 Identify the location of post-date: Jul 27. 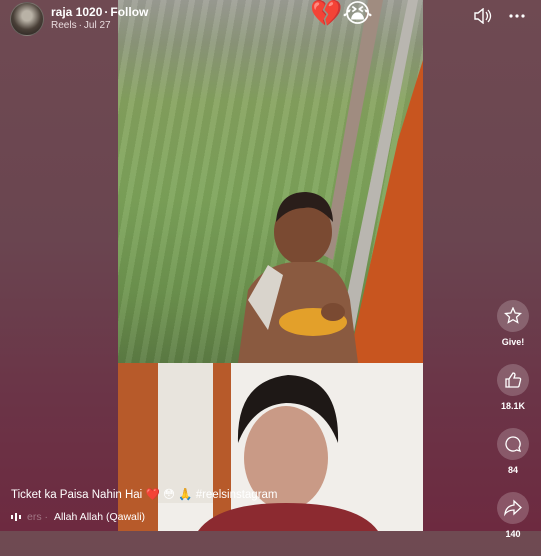
(97, 26).